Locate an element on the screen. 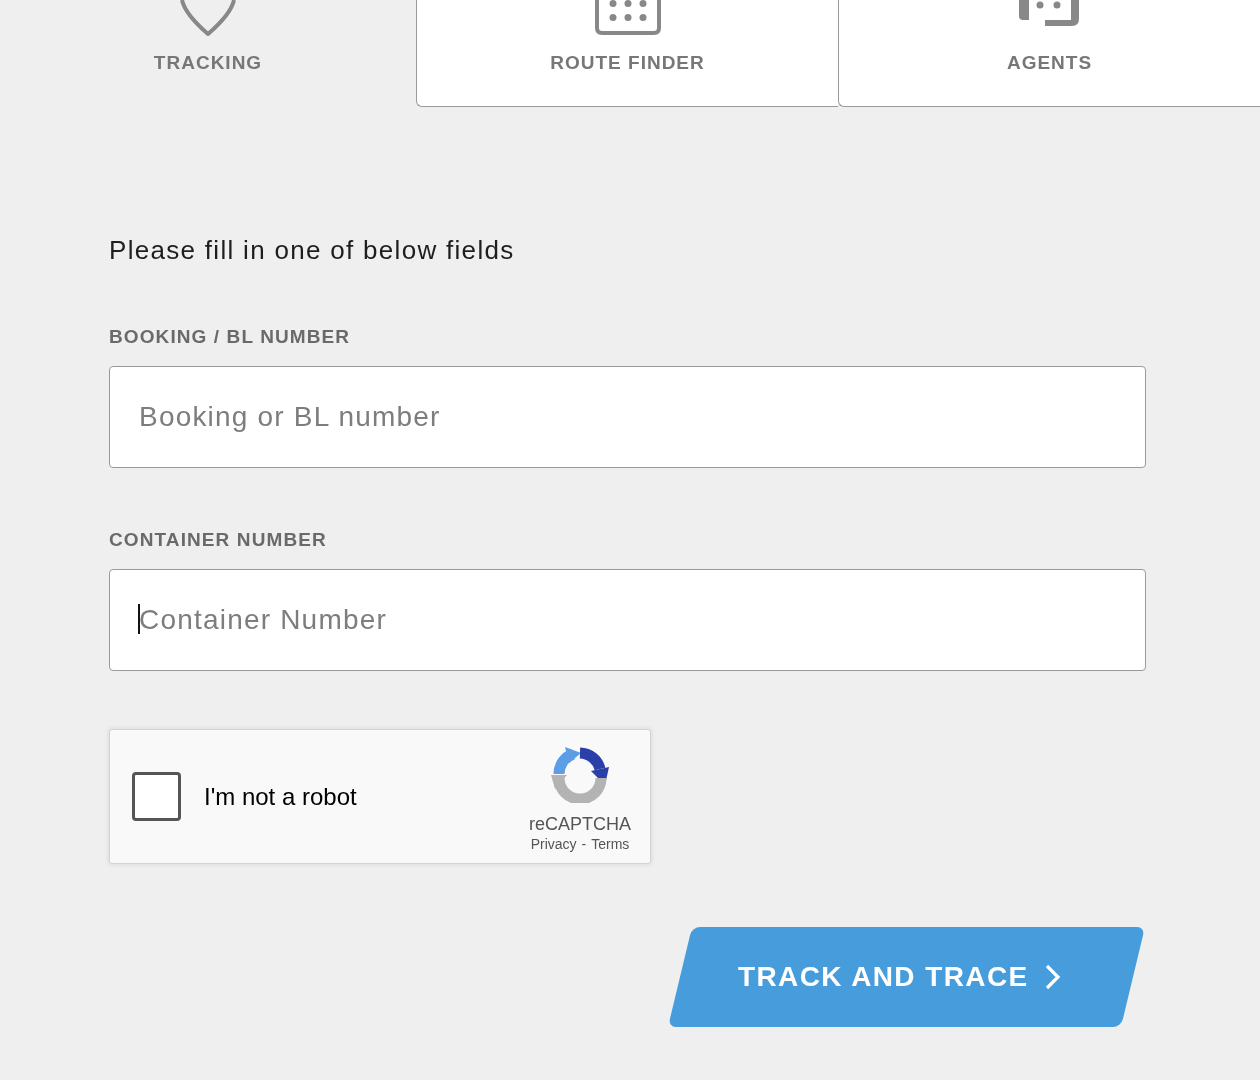 The width and height of the screenshot is (1260, 1080). tab-label: ROUTE FINDER is located at coordinates (627, 63).